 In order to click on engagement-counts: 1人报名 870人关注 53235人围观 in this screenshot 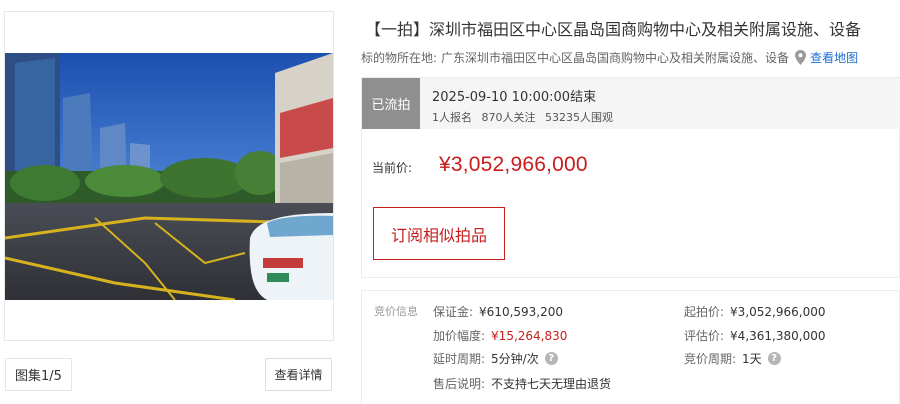, I will do `click(525, 117)`.